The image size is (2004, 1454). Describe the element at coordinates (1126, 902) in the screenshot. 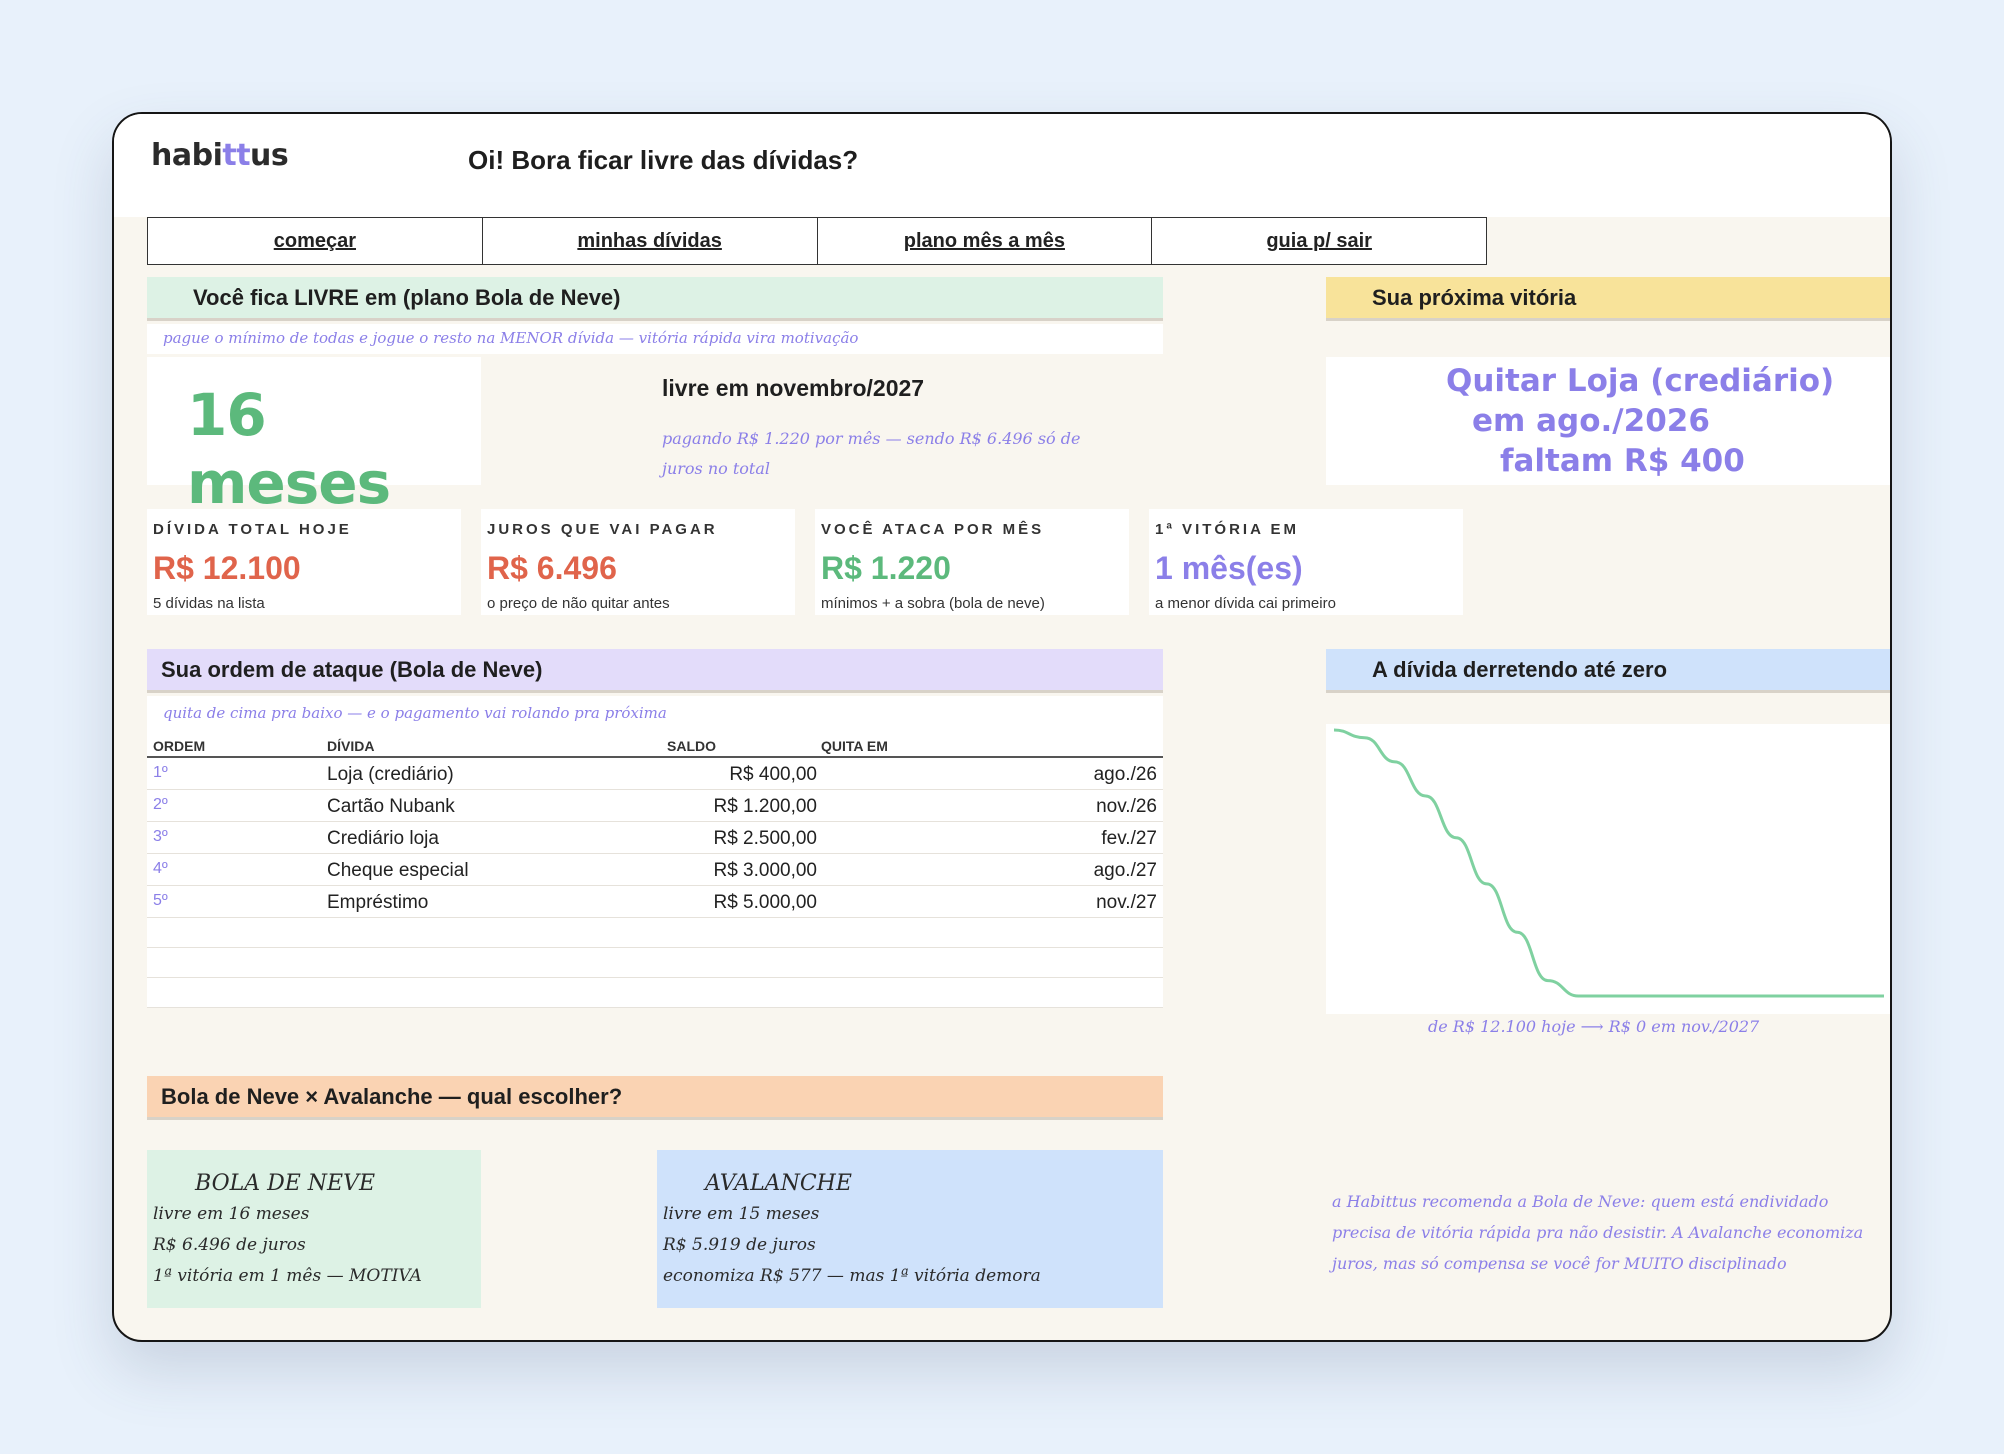

I see `row-quita: nov./27` at that location.